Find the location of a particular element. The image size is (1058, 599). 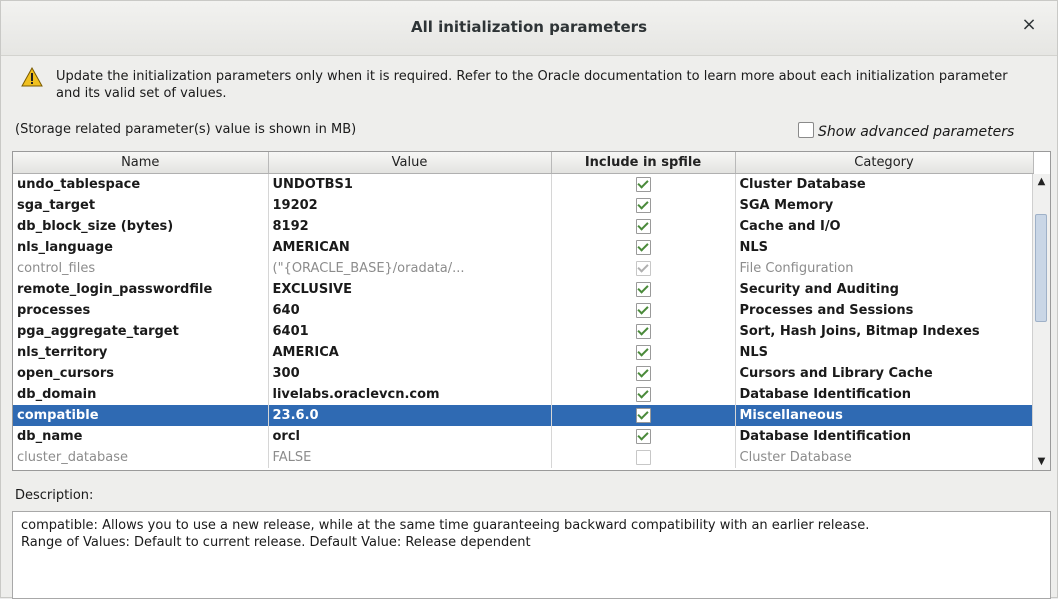

column-header-name: Name is located at coordinates (141, 163).